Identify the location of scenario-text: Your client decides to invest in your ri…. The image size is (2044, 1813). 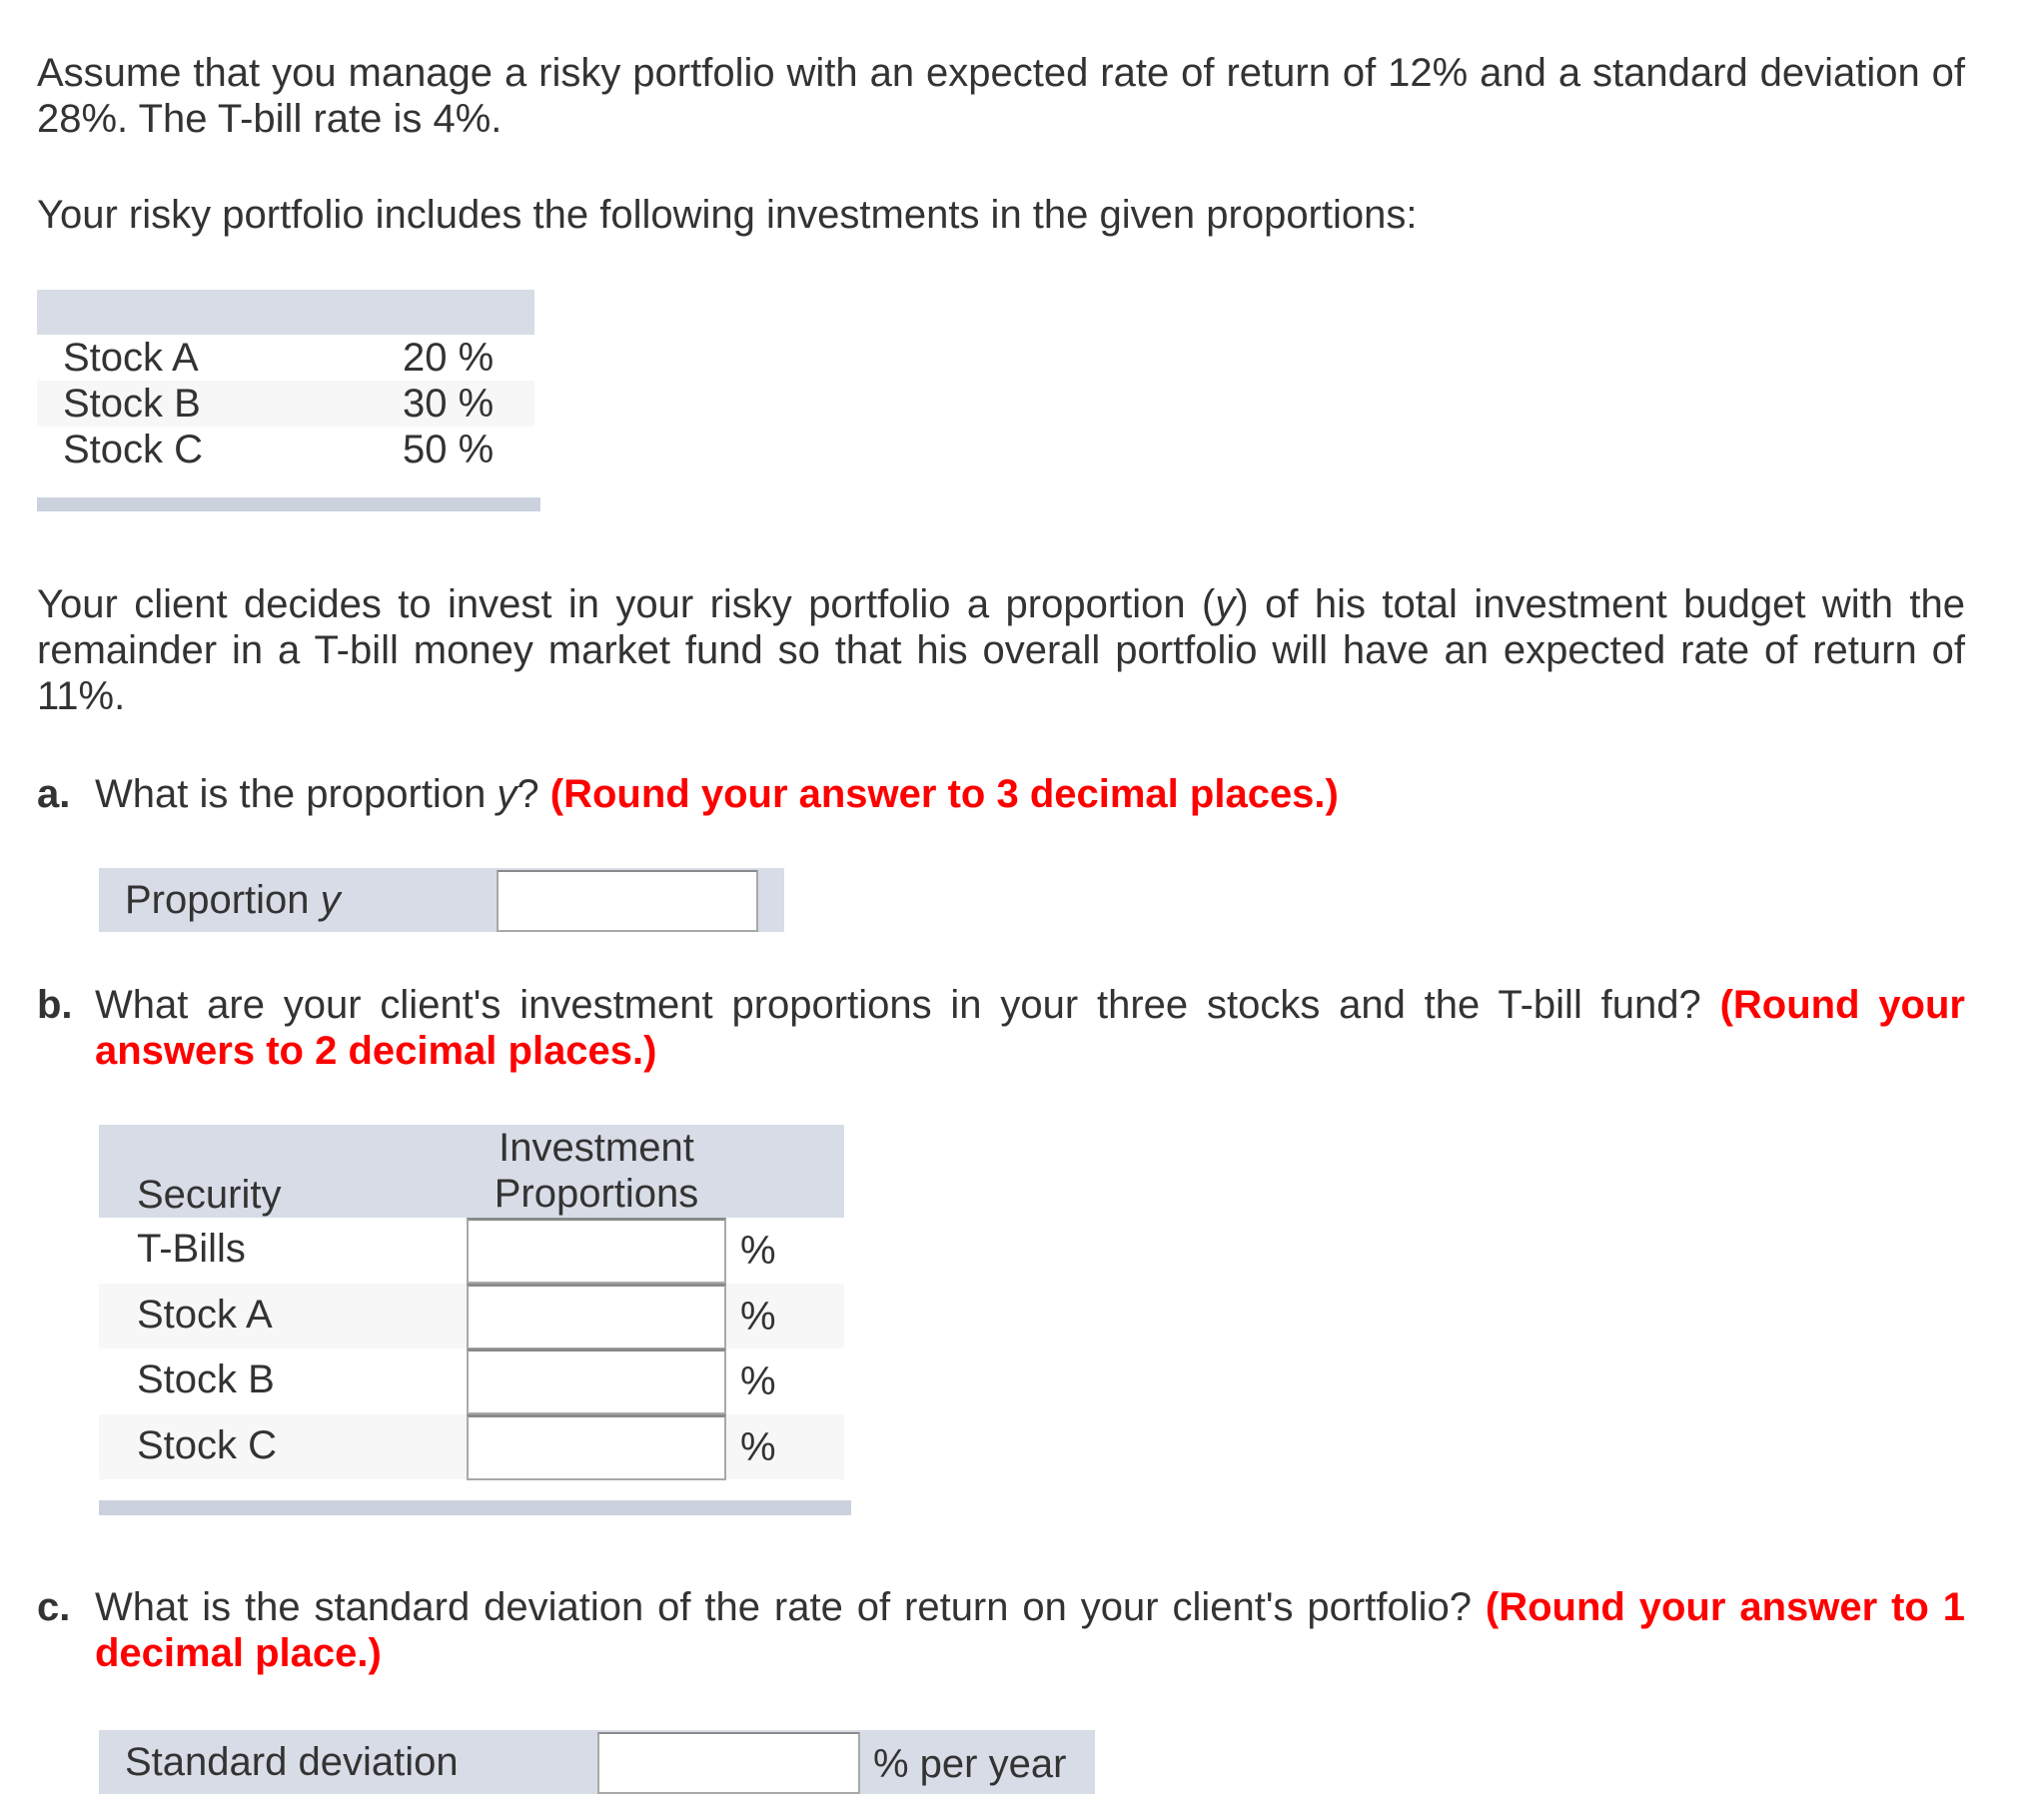
(626, 604).